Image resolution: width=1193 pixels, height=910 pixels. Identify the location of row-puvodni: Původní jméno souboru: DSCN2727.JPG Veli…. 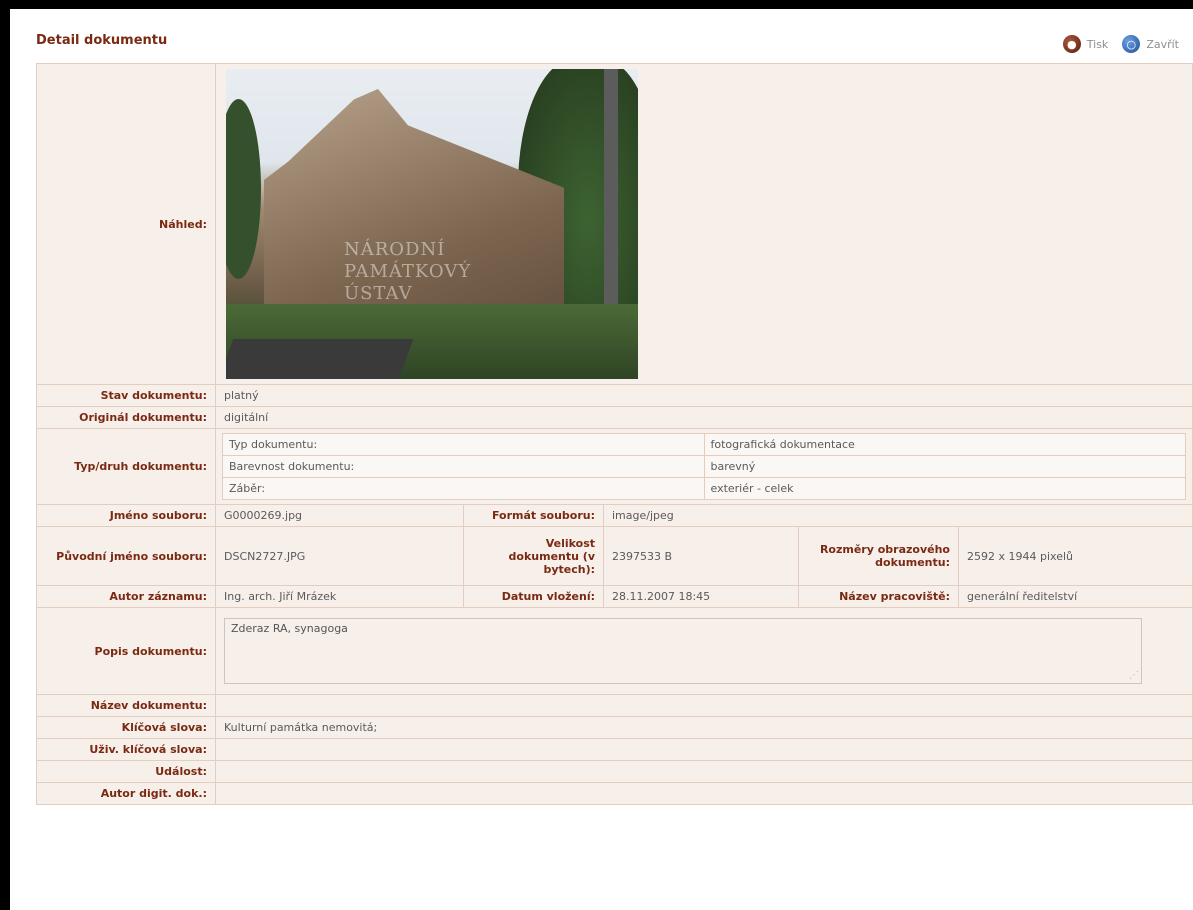
(614, 556).